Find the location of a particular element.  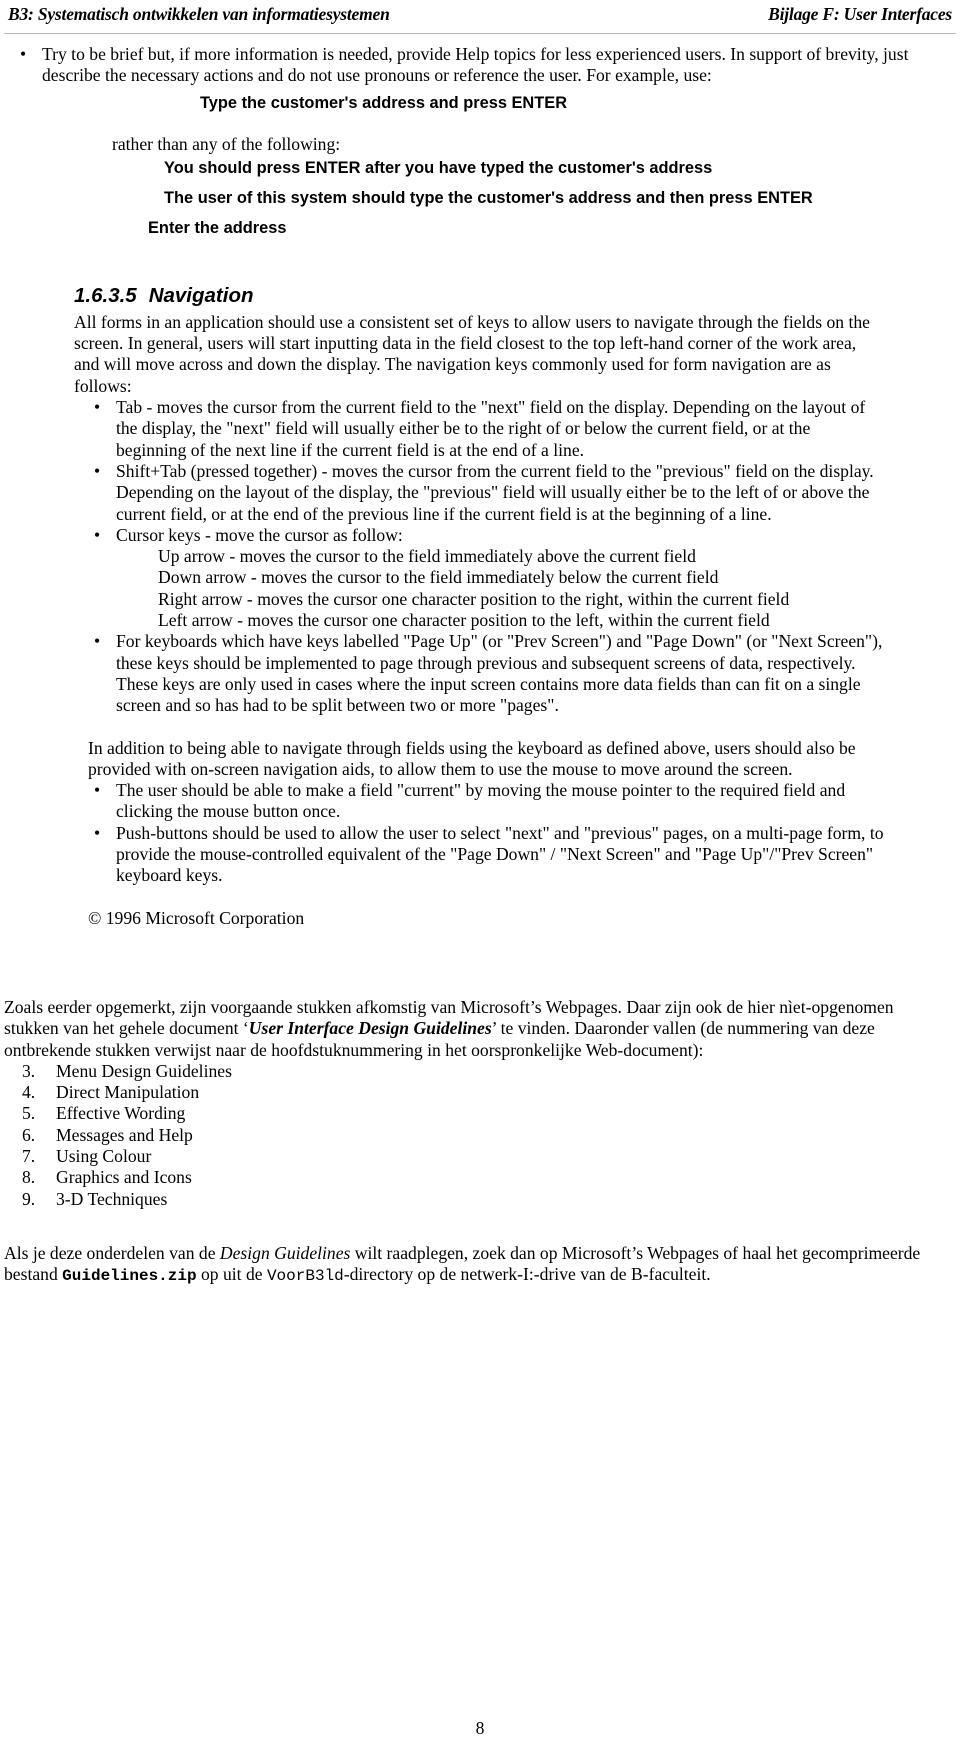

guidelines-zip-filename: Guidelines.zip is located at coordinates (129, 1276).